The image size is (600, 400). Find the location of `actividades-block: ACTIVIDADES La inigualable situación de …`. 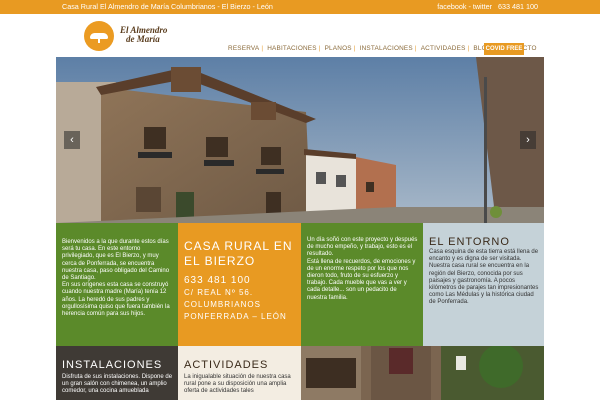

actividades-block: ACTIVIDADES La inigualable situación de … is located at coordinates (239, 373).